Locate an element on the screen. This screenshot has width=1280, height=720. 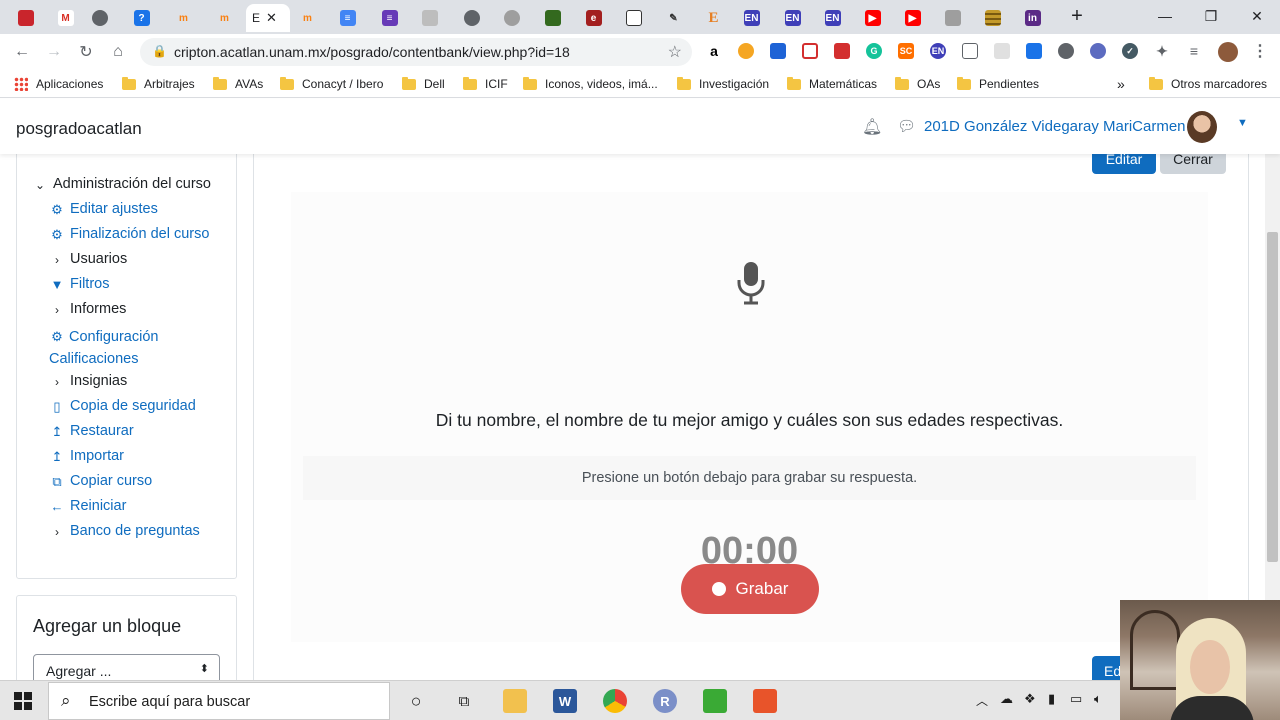
tab-e-letter: E is located at coordinates (713, 18).